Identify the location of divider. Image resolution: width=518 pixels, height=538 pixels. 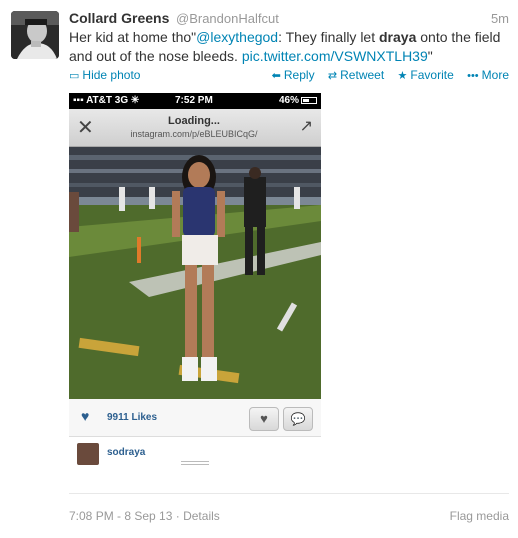
(289, 493).